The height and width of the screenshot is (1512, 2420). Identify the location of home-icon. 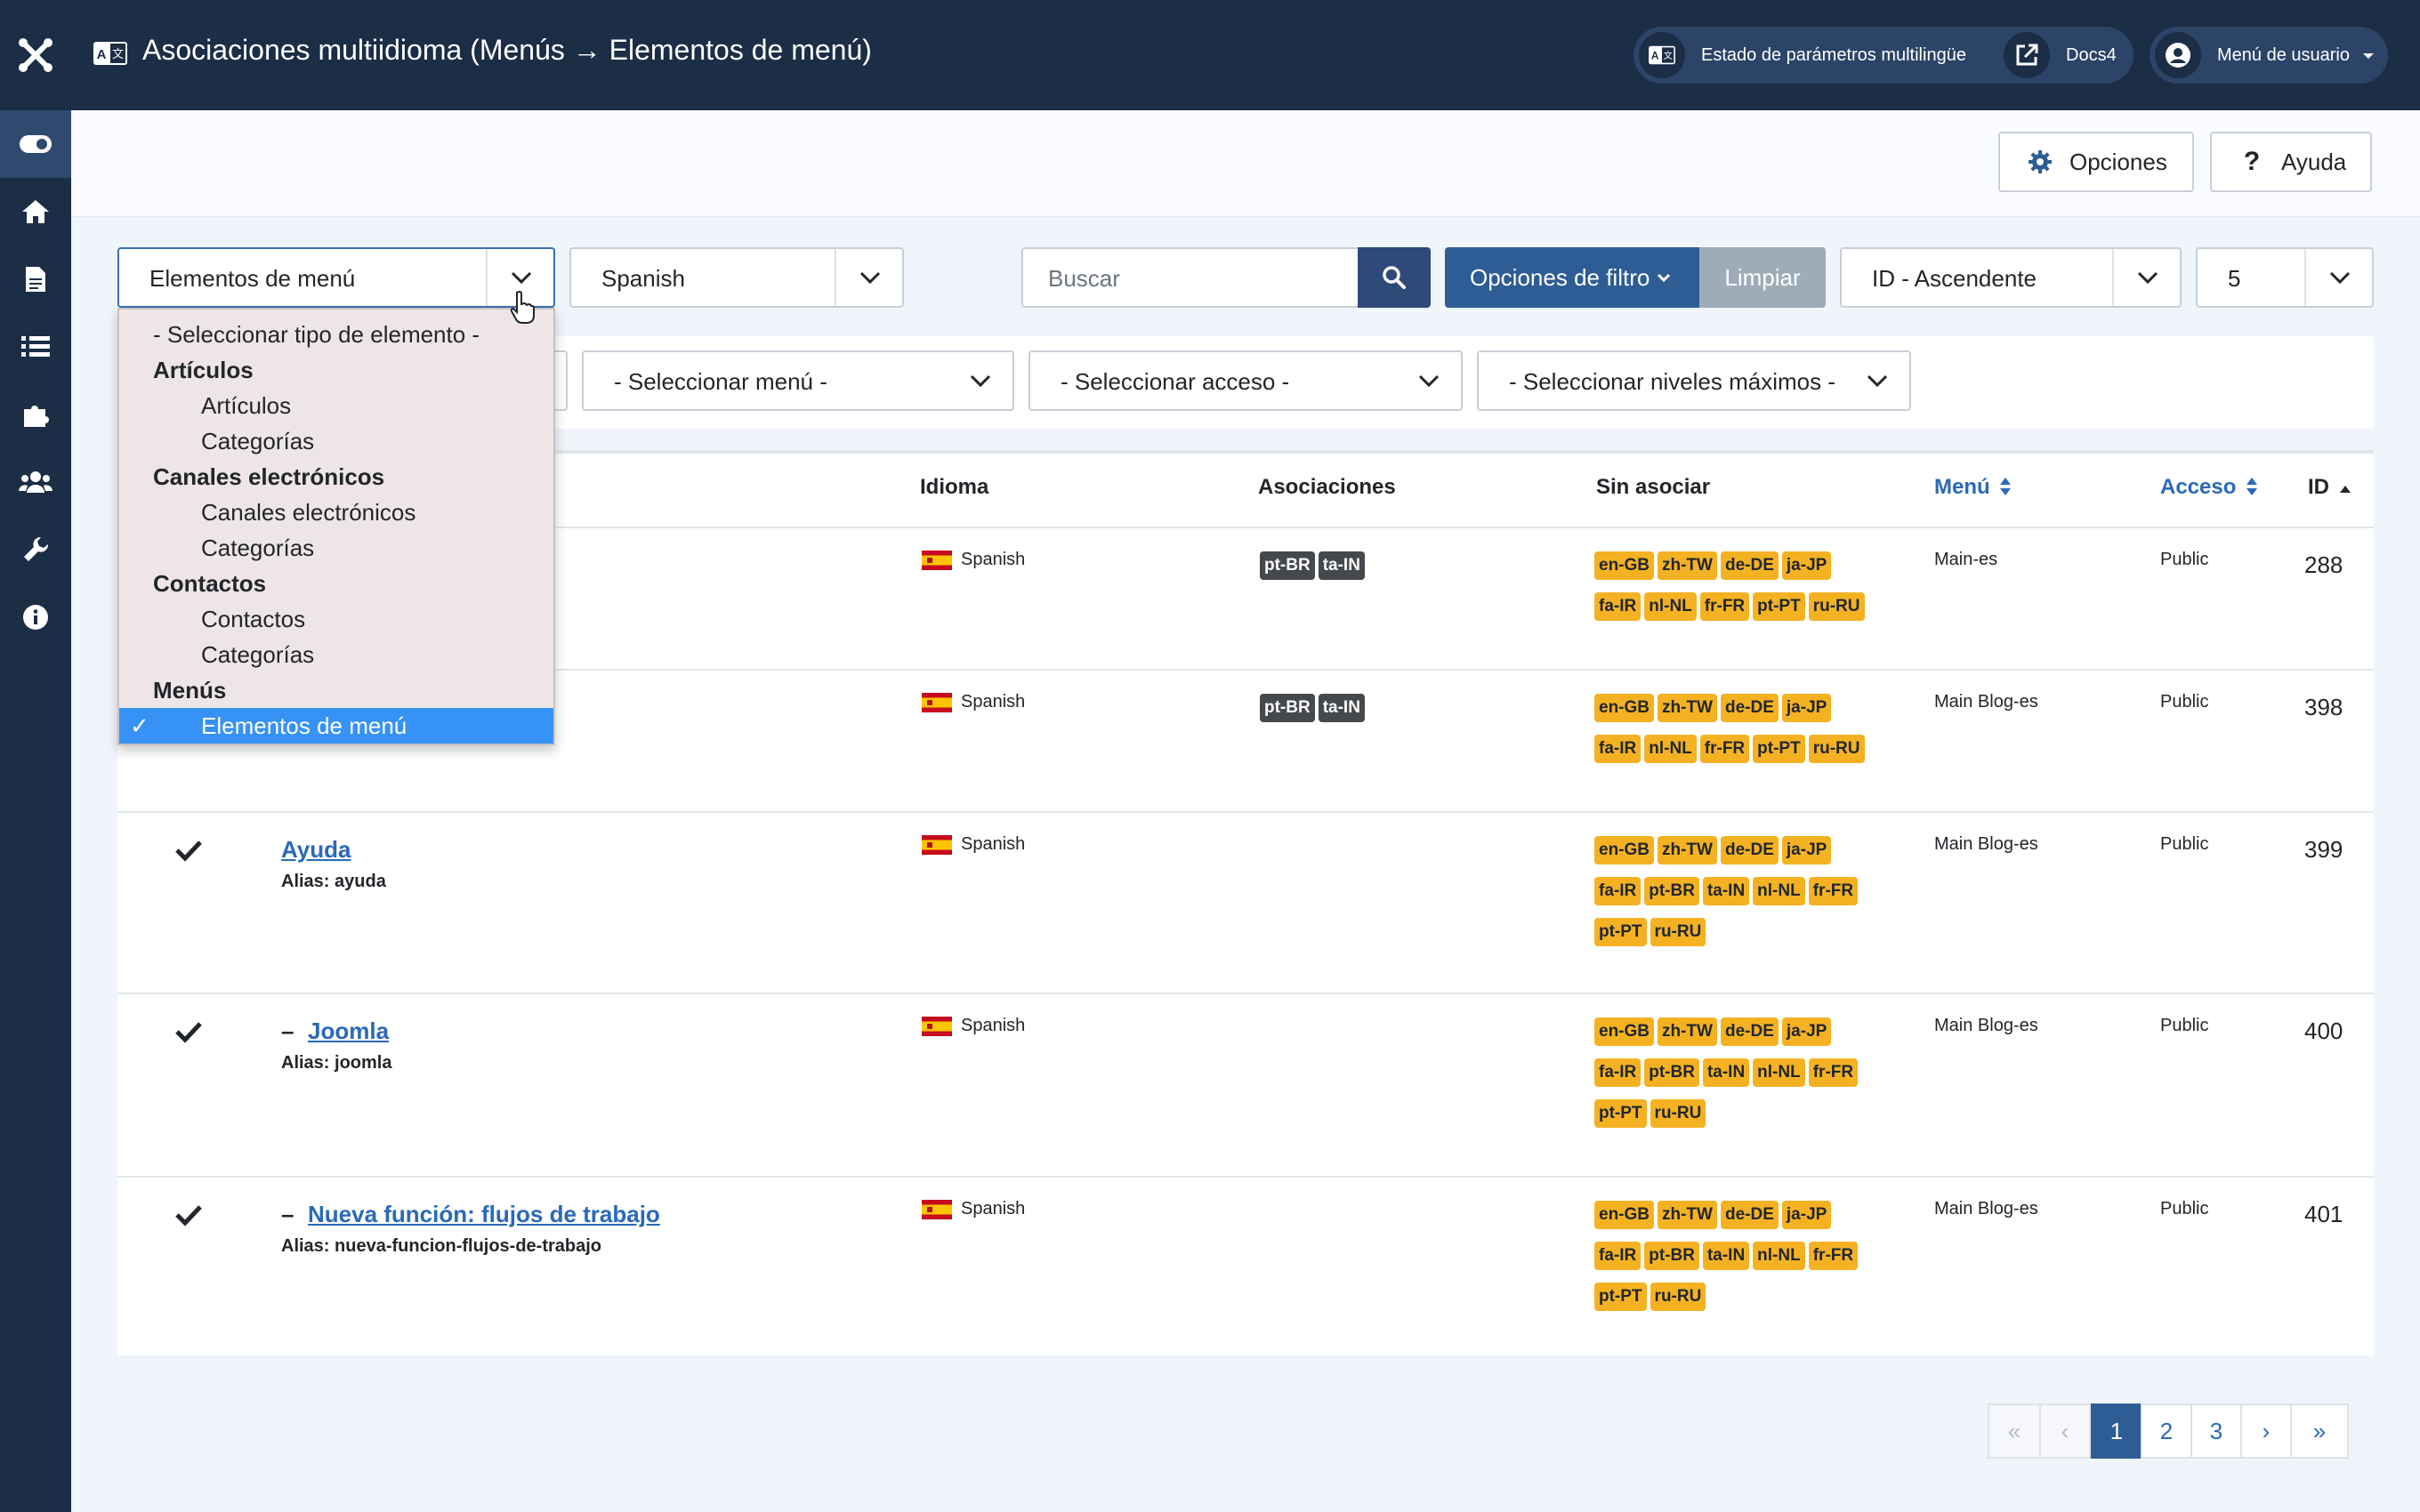
(35, 211).